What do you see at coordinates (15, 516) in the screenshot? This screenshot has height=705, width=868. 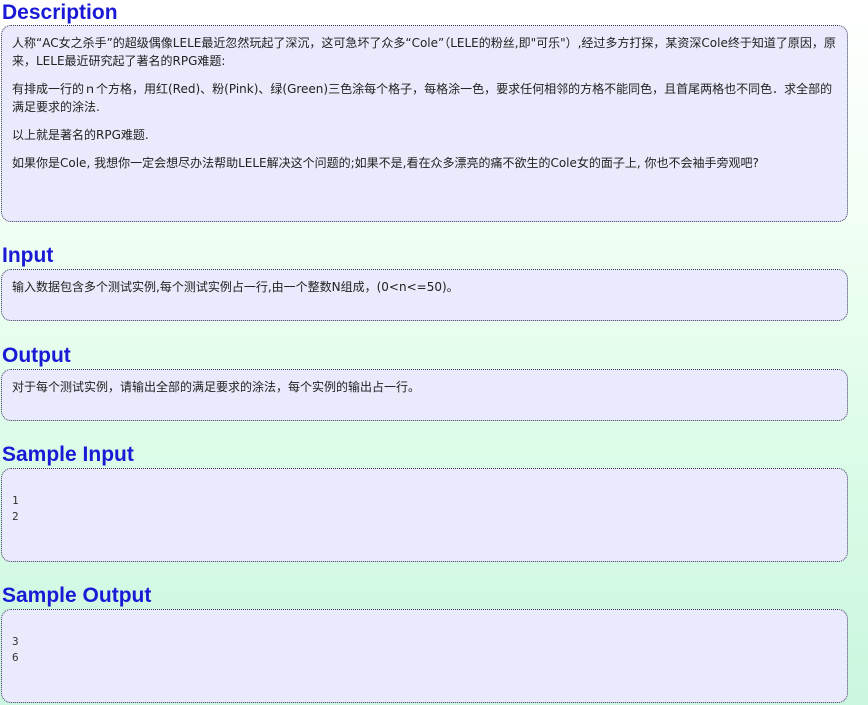 I see `sample-input-line: 2` at bounding box center [15, 516].